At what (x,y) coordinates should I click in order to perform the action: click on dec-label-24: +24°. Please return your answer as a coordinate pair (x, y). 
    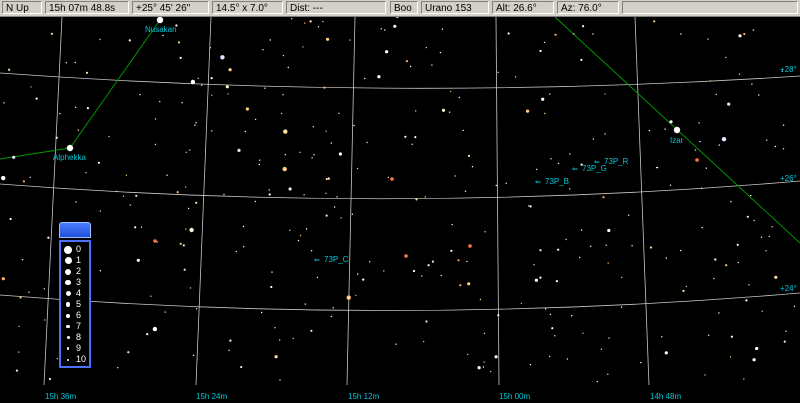
    Looking at the image, I should click on (788, 288).